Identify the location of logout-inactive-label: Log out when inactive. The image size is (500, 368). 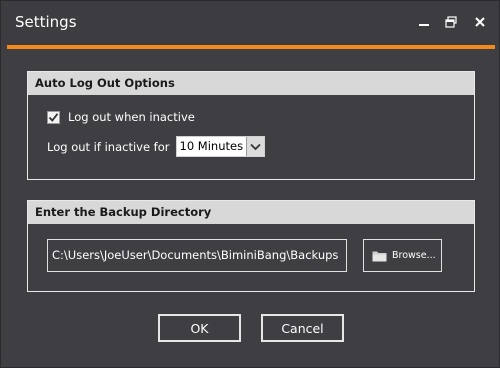
(131, 117).